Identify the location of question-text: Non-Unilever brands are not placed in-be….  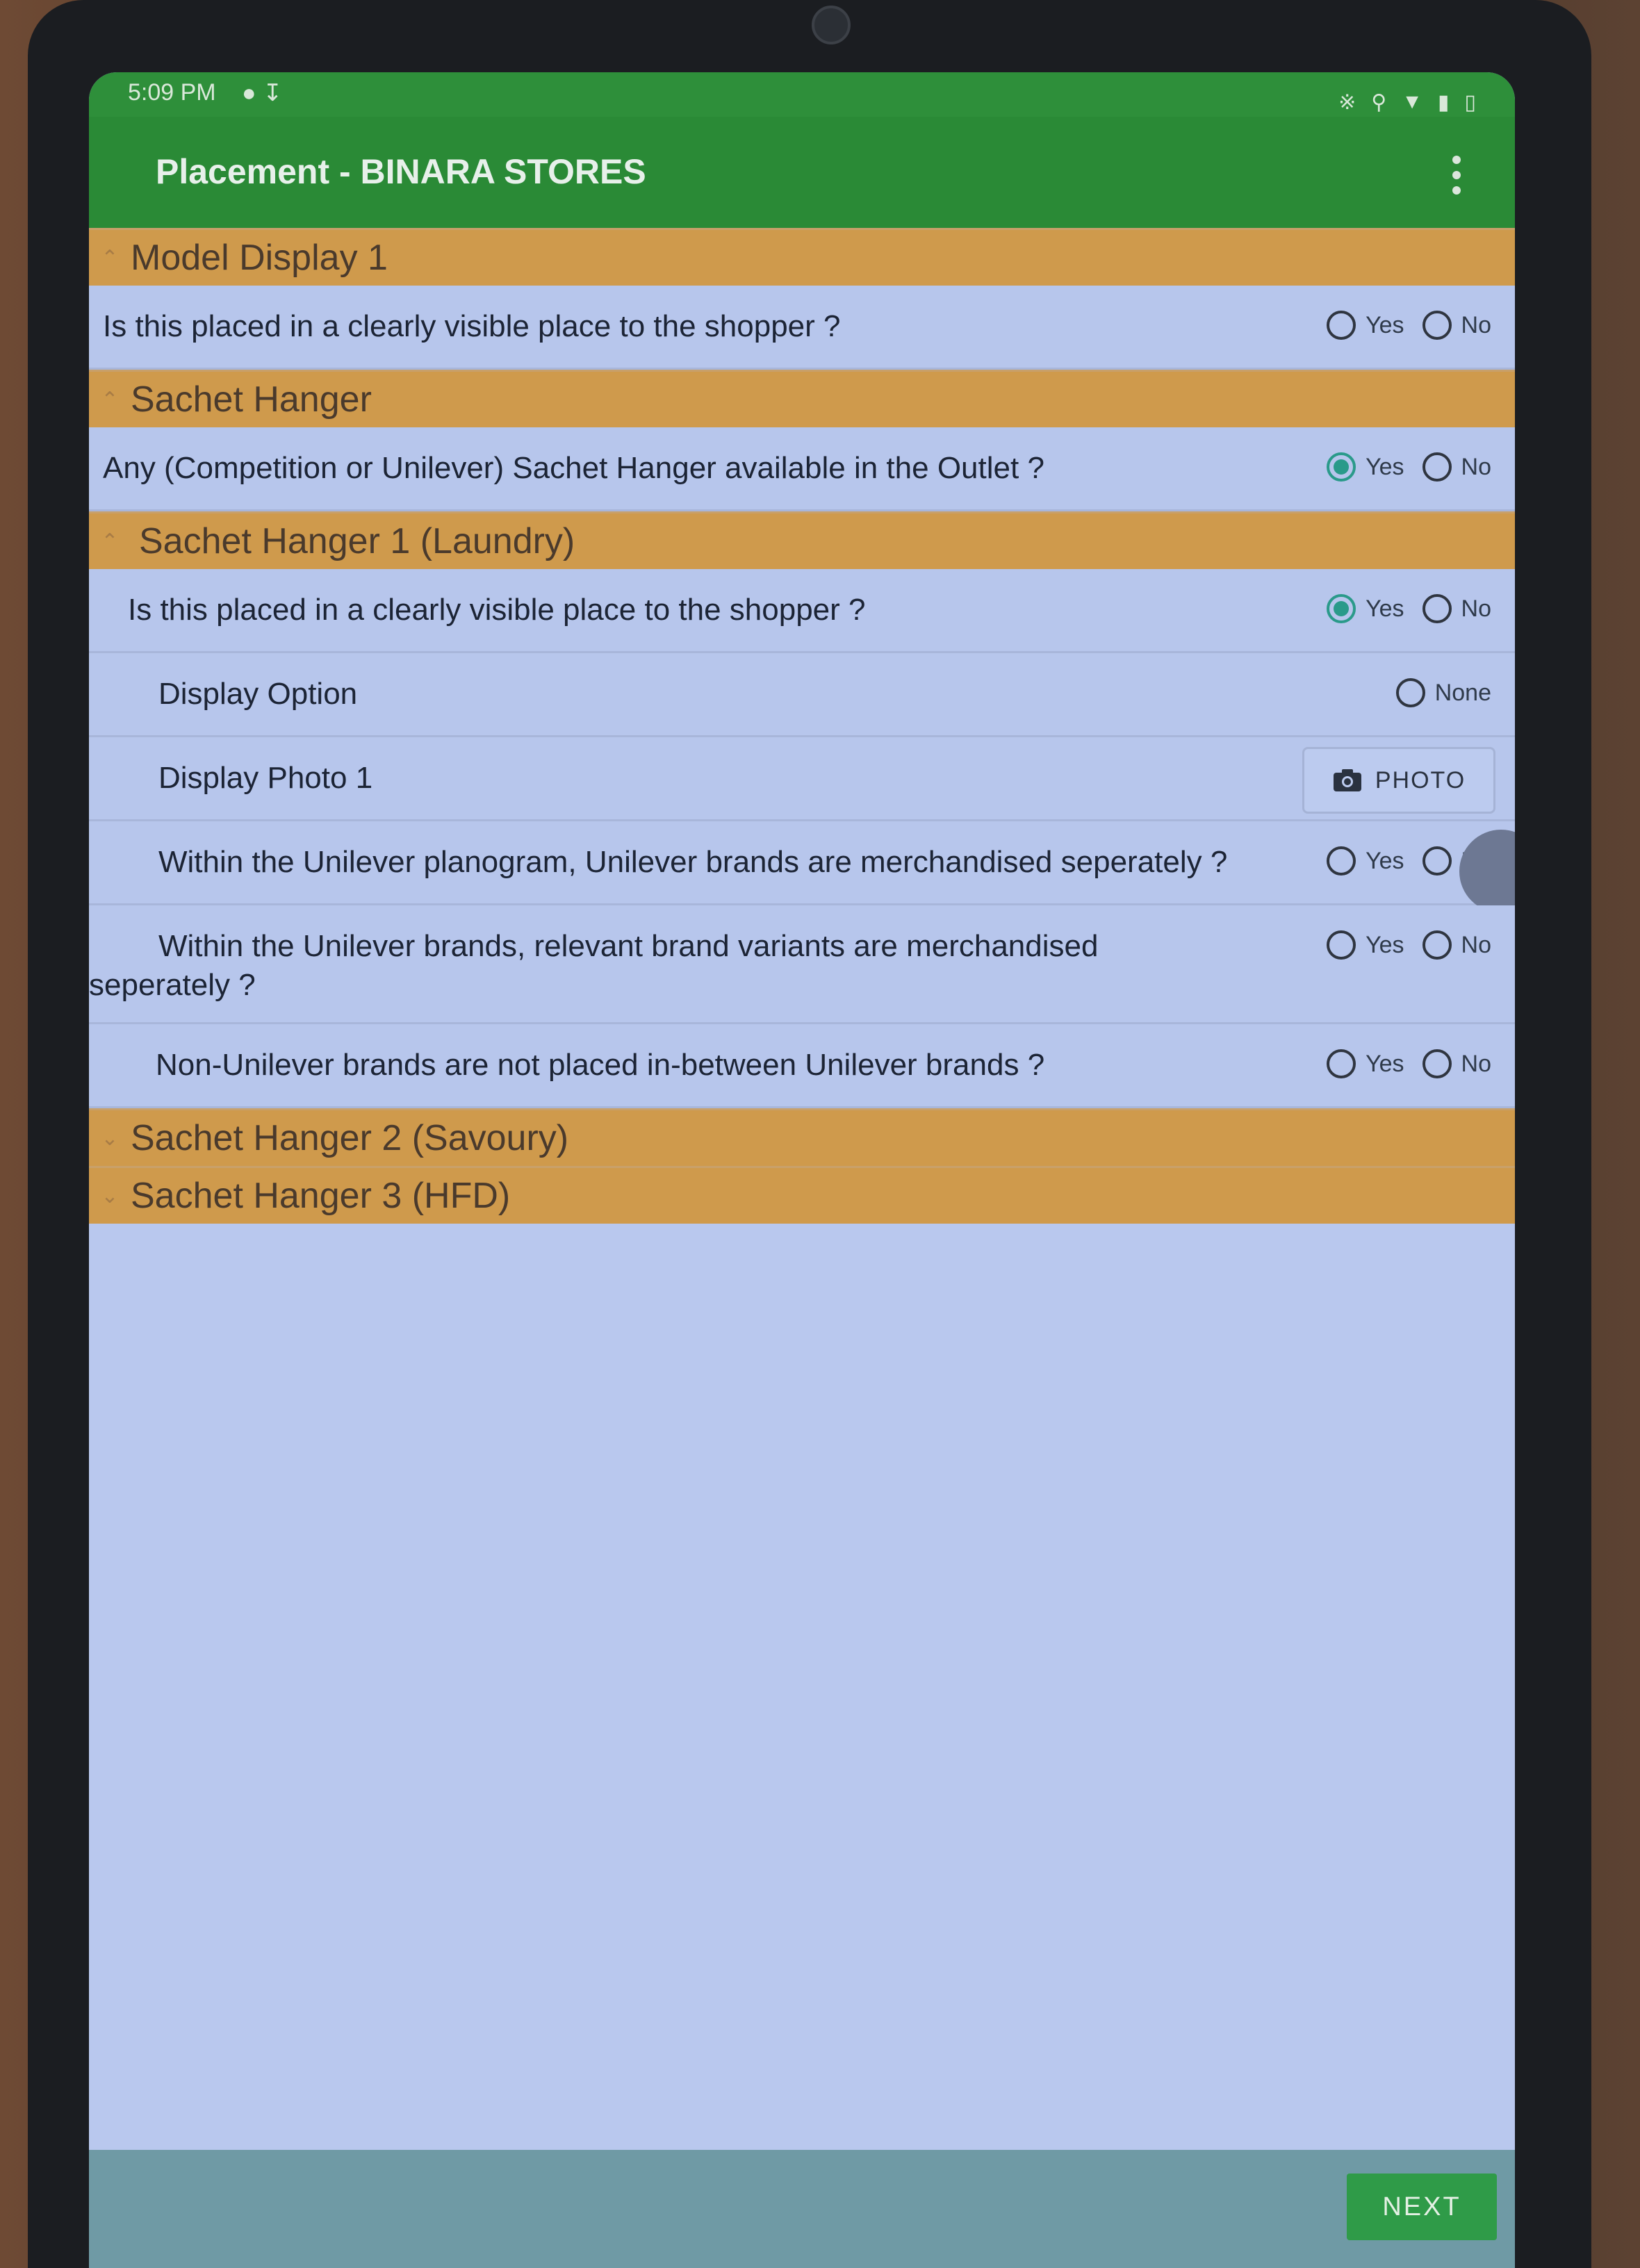
(600, 1065).